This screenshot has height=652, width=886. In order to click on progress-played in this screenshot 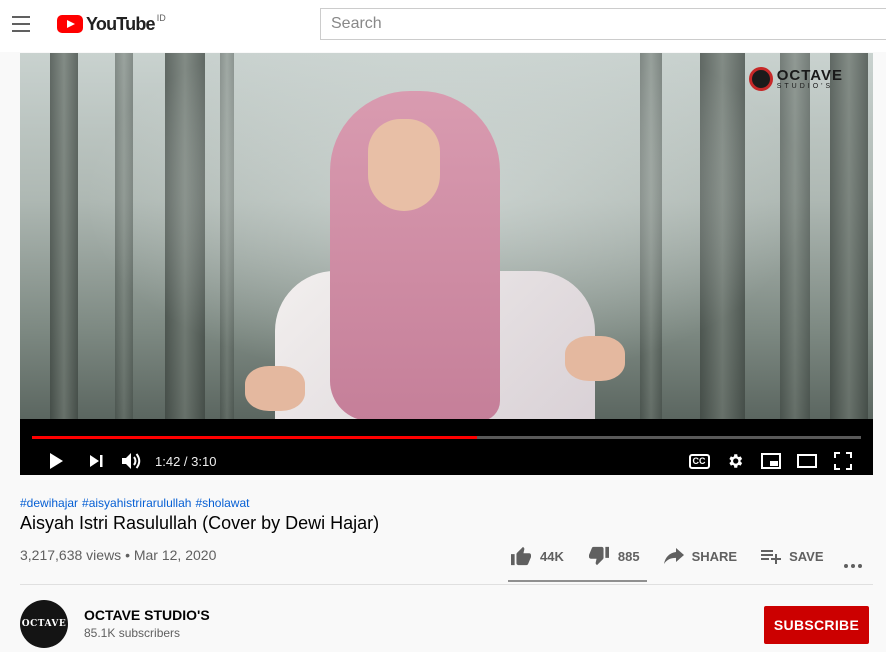, I will do `click(255, 437)`.